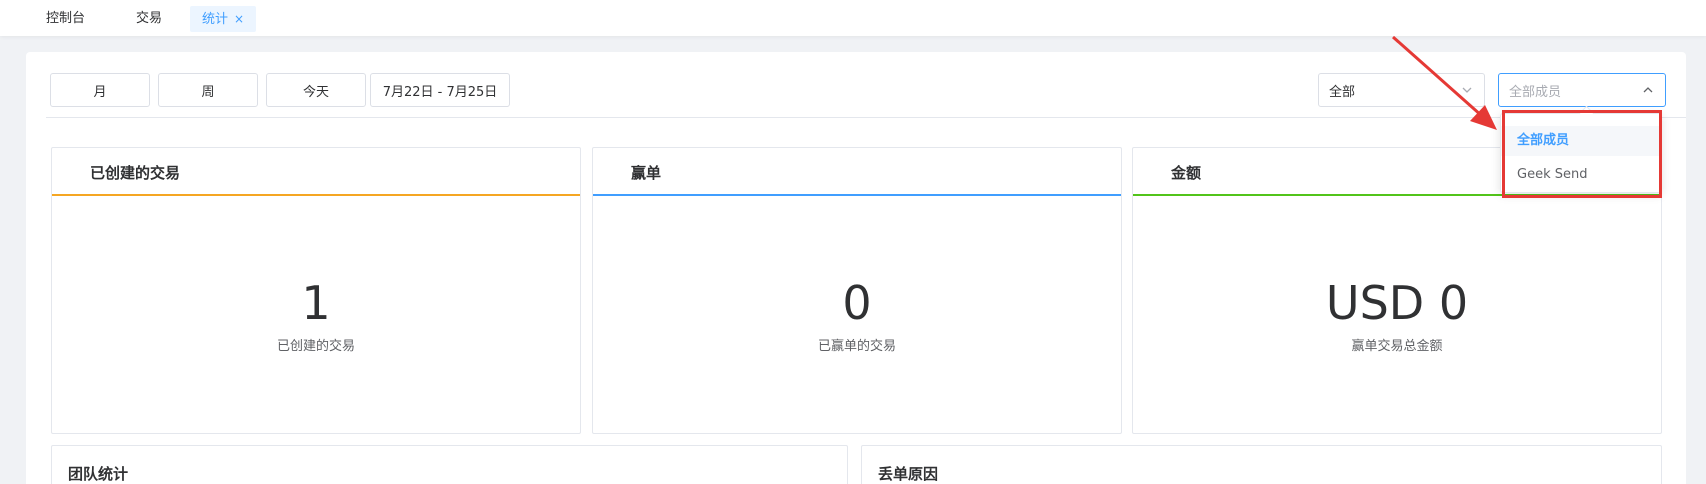 This screenshot has height=484, width=1706. I want to click on today-button: 今天, so click(316, 90).